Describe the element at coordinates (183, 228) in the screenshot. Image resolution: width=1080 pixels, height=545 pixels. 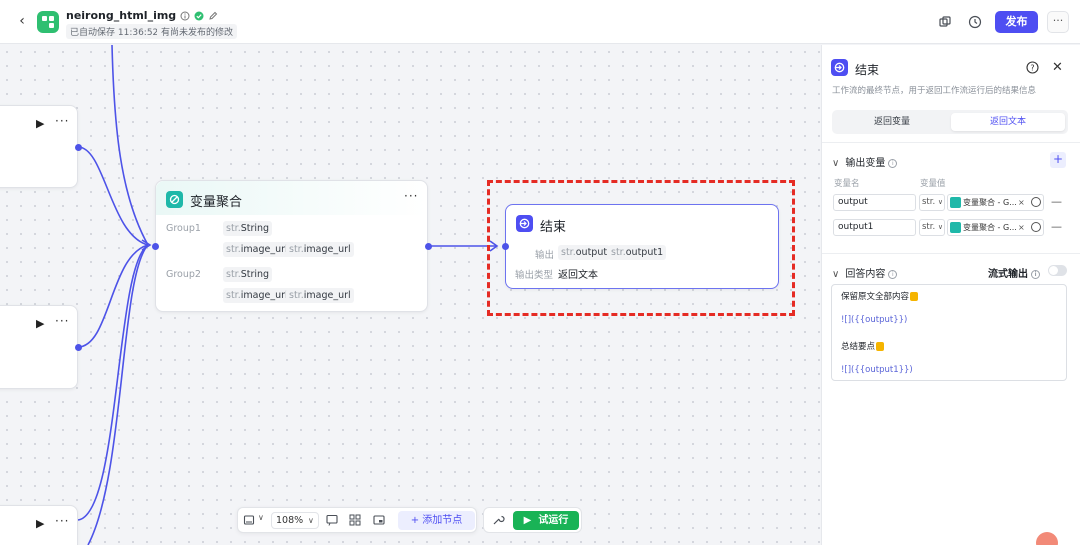
I see `group1-label: Group1` at that location.